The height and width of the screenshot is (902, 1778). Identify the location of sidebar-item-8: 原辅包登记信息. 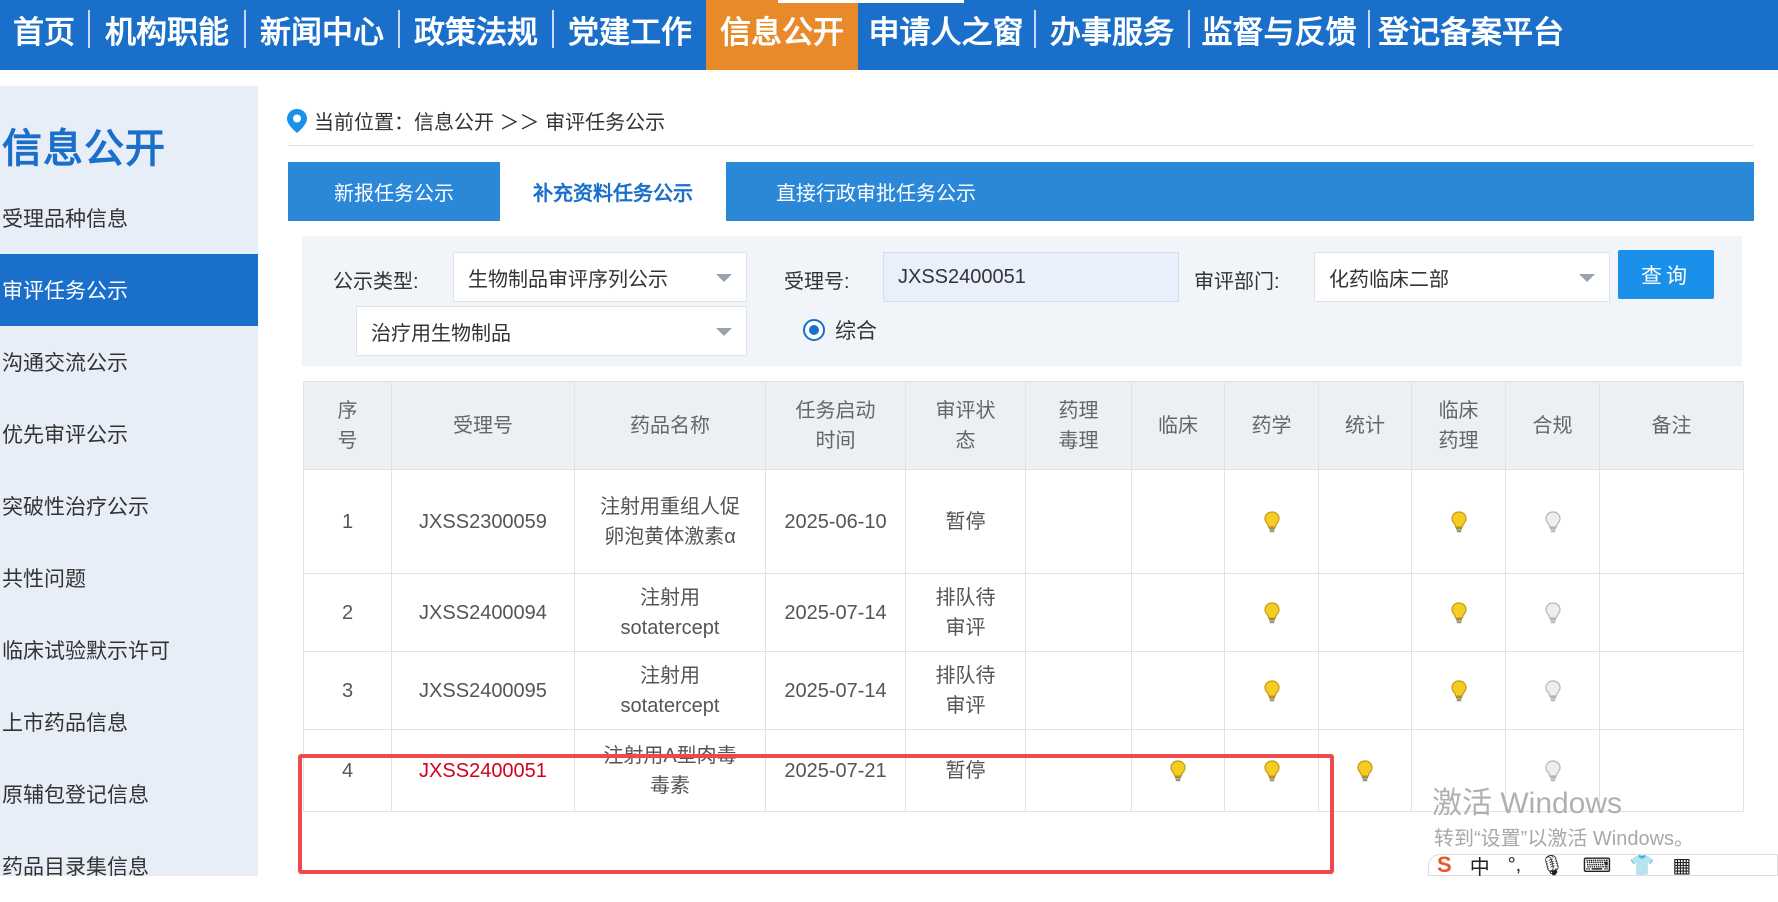
(129, 794).